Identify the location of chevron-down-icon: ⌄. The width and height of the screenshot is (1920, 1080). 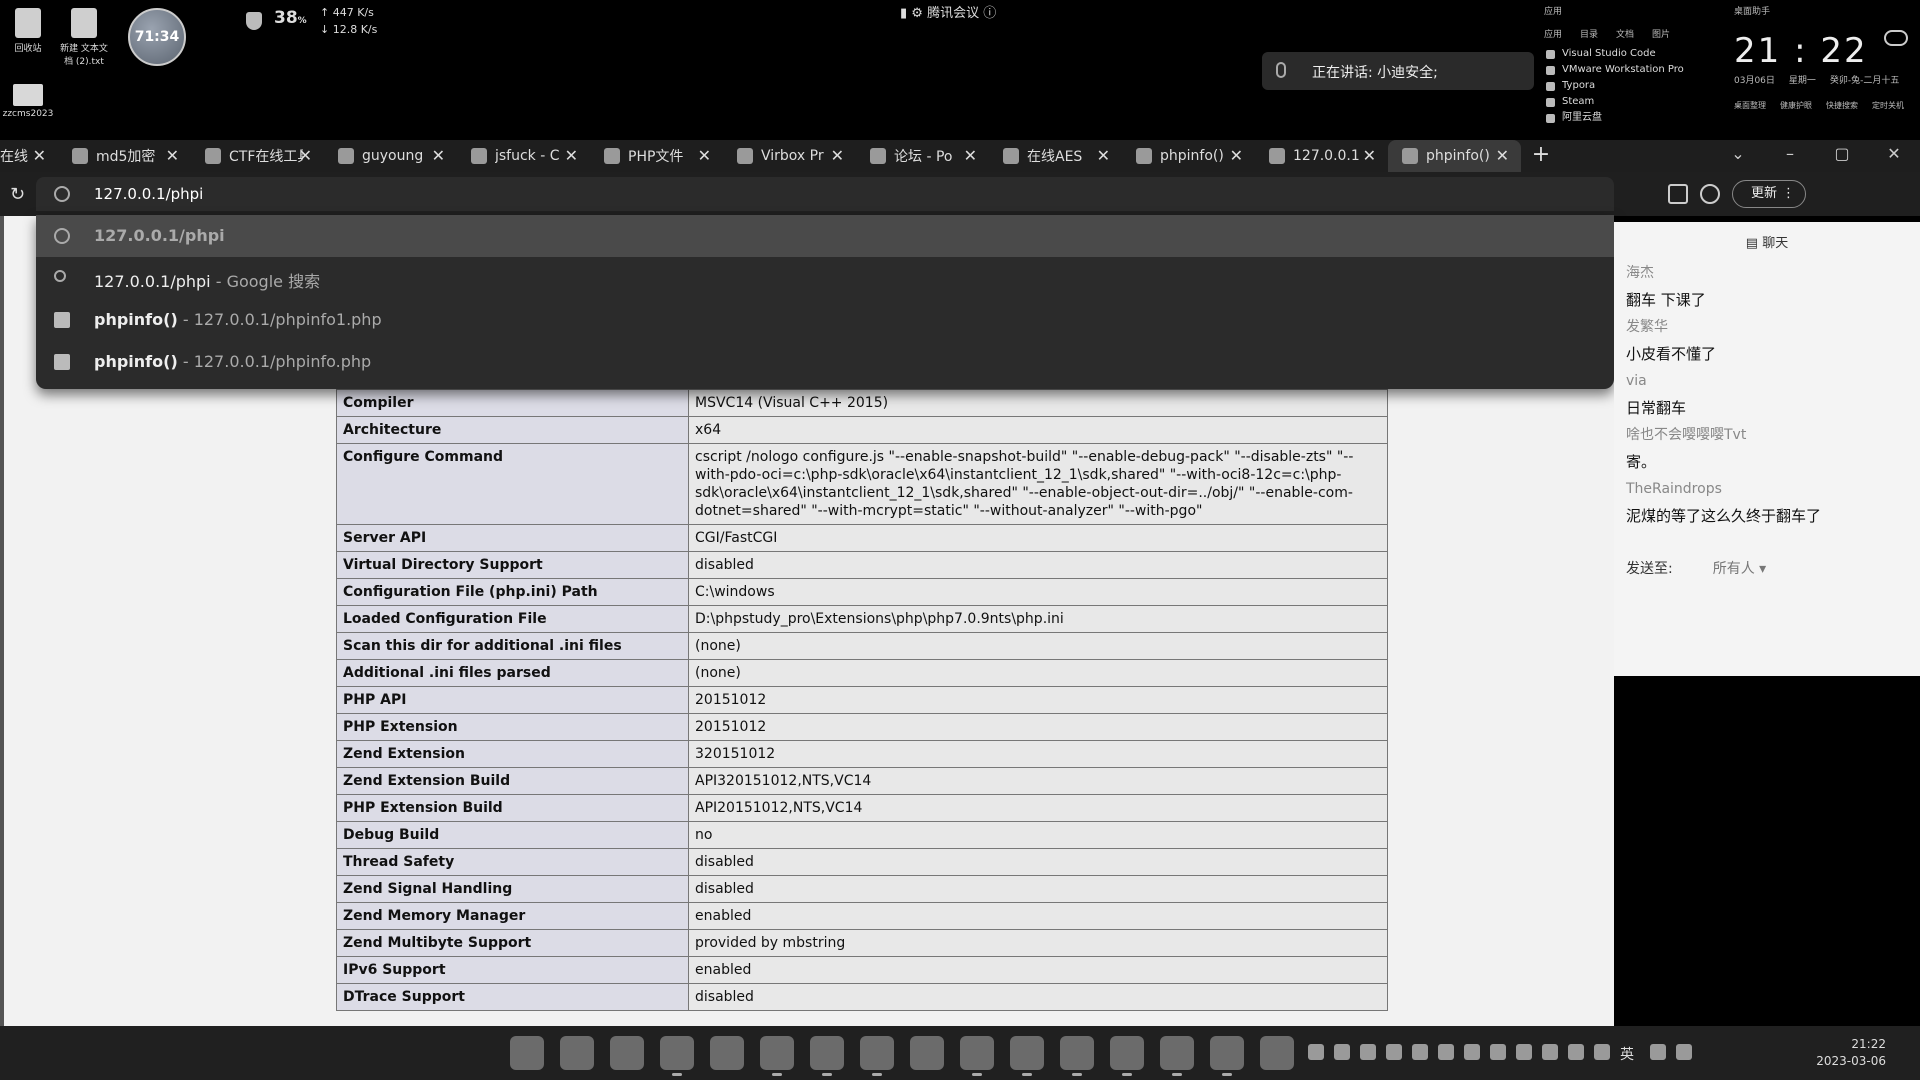
(1738, 156).